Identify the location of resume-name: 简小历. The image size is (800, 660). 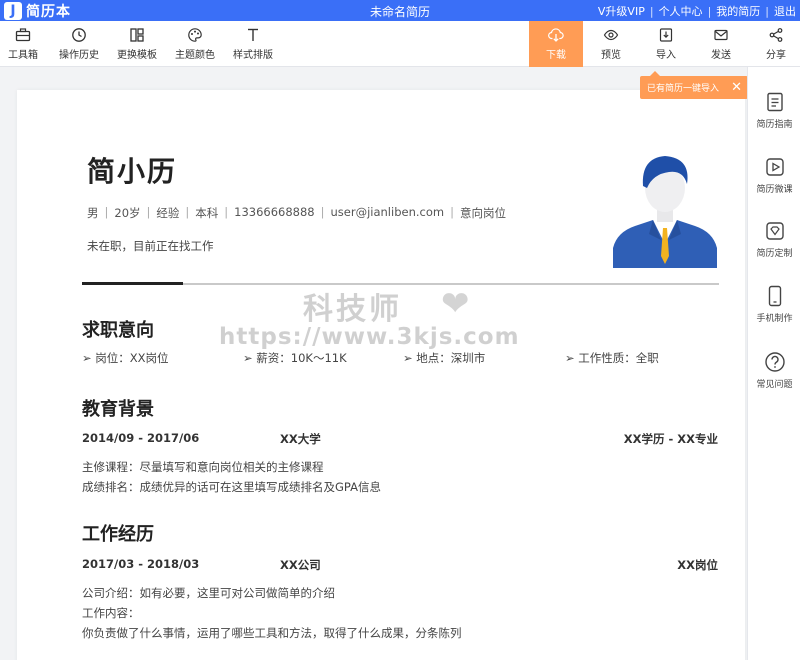
(132, 170).